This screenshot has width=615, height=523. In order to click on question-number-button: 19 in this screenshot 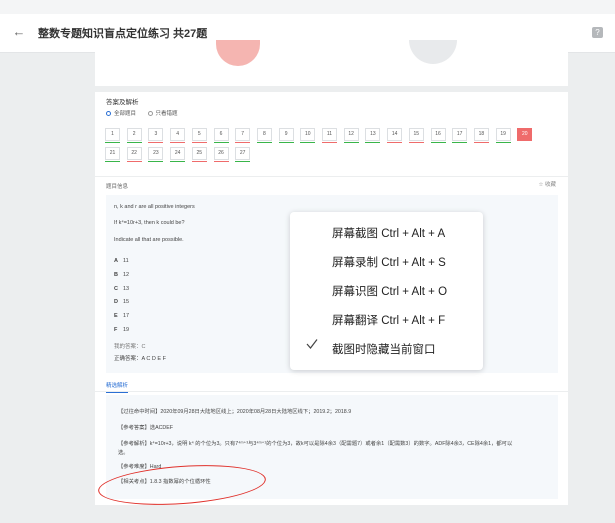, I will do `click(503, 135)`.